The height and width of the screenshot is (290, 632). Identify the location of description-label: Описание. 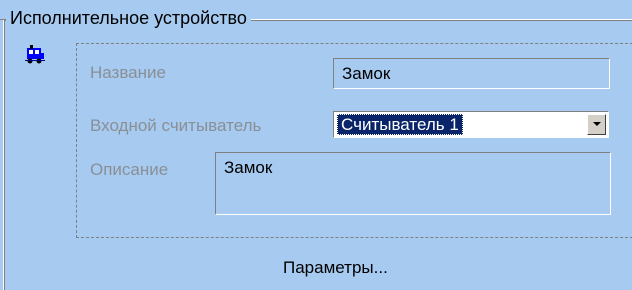
(129, 169).